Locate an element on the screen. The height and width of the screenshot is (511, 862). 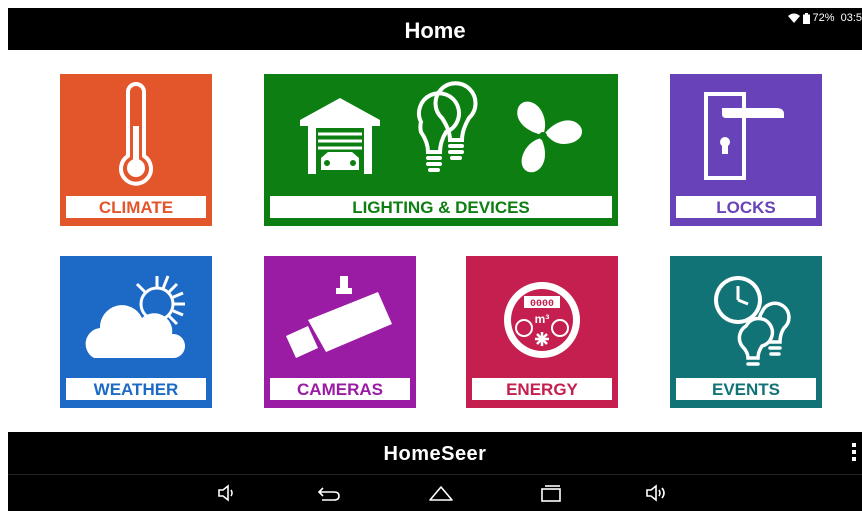
meter-digits: 0000 is located at coordinates (542, 304).